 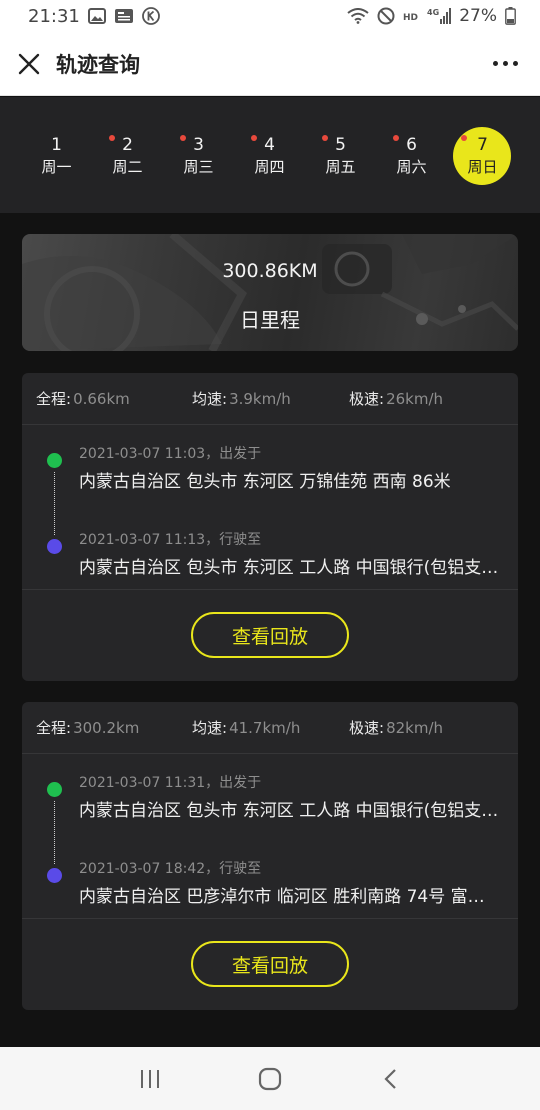 I want to click on more-button, so click(x=505, y=63).